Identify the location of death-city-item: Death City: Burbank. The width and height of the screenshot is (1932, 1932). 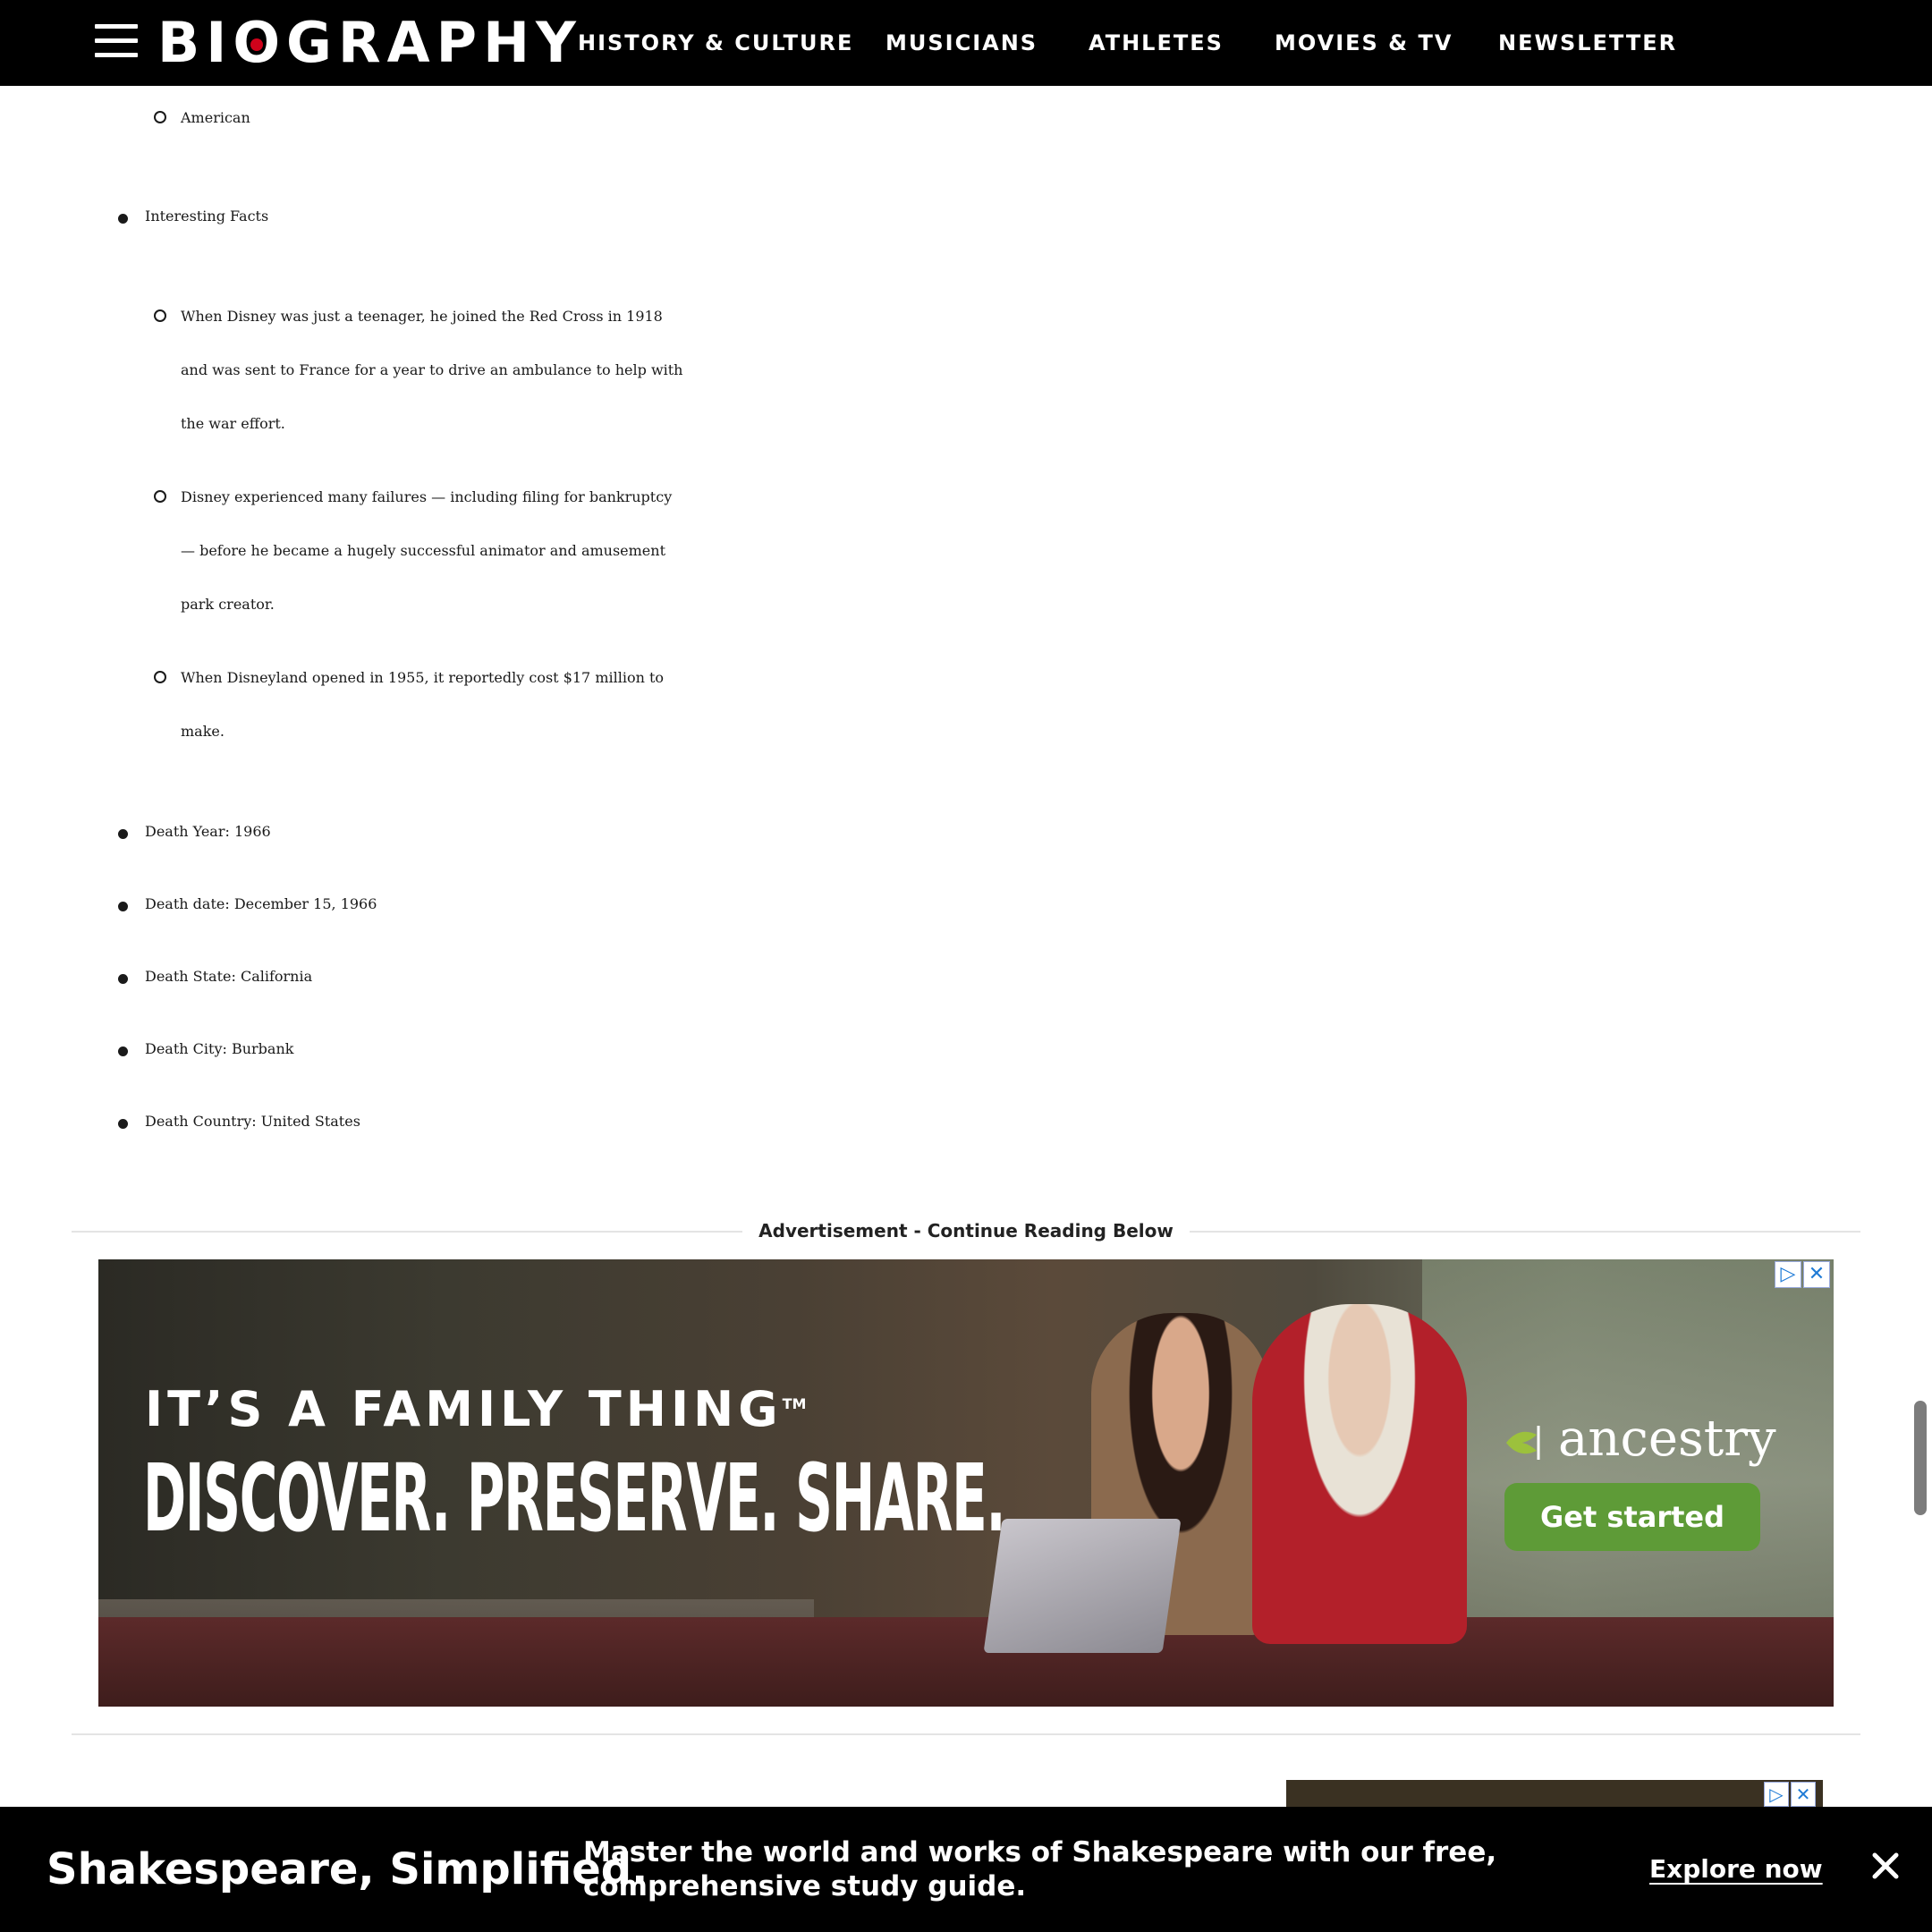
(668, 1049).